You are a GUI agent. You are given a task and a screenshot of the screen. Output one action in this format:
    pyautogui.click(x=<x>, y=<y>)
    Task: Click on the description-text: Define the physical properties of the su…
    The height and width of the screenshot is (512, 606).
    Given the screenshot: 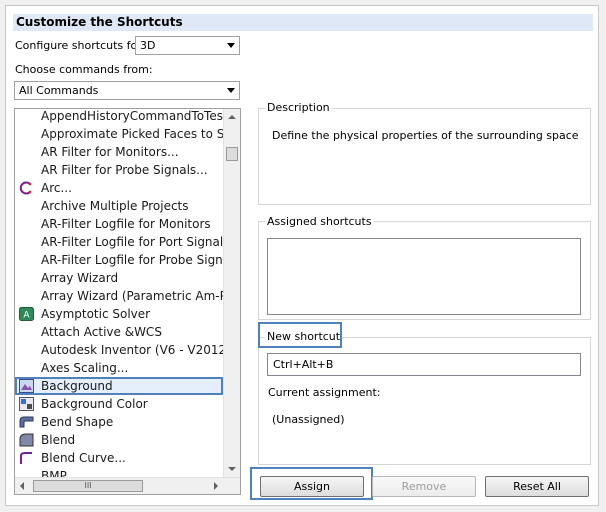 What is the action you would take?
    pyautogui.click(x=425, y=135)
    